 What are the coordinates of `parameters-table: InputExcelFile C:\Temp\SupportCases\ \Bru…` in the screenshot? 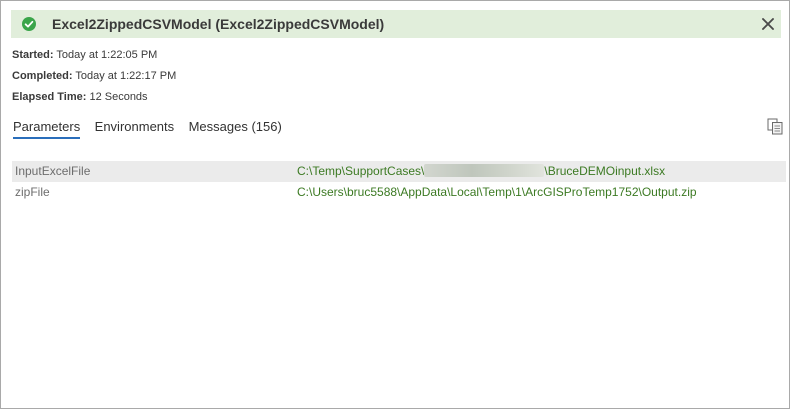 It's located at (399, 182).